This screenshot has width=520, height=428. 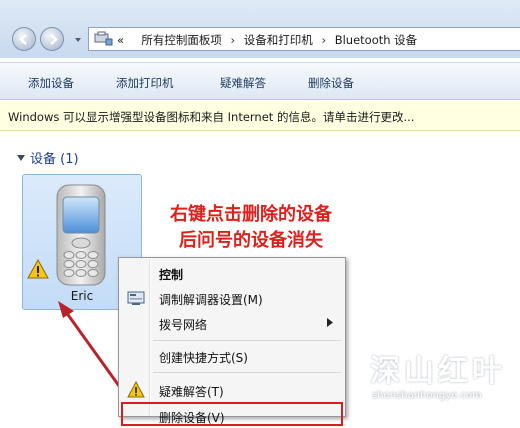 What do you see at coordinates (232, 323) in the screenshot?
I see `menu-item-dialup-networking: 拨号网络` at bounding box center [232, 323].